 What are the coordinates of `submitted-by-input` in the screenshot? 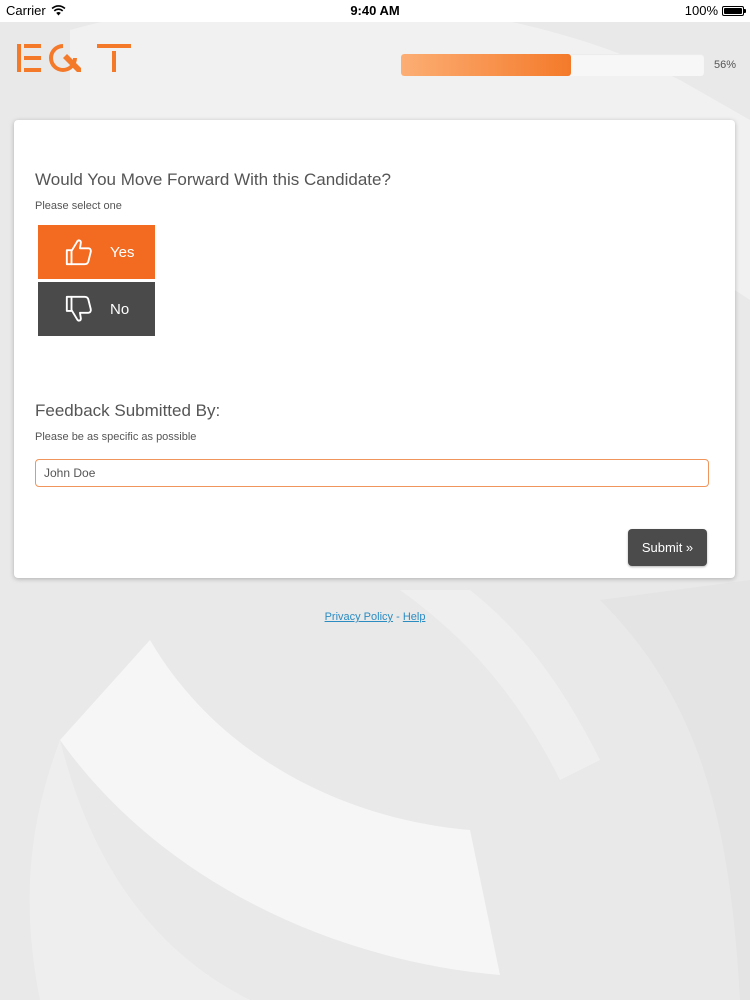 It's located at (372, 473).